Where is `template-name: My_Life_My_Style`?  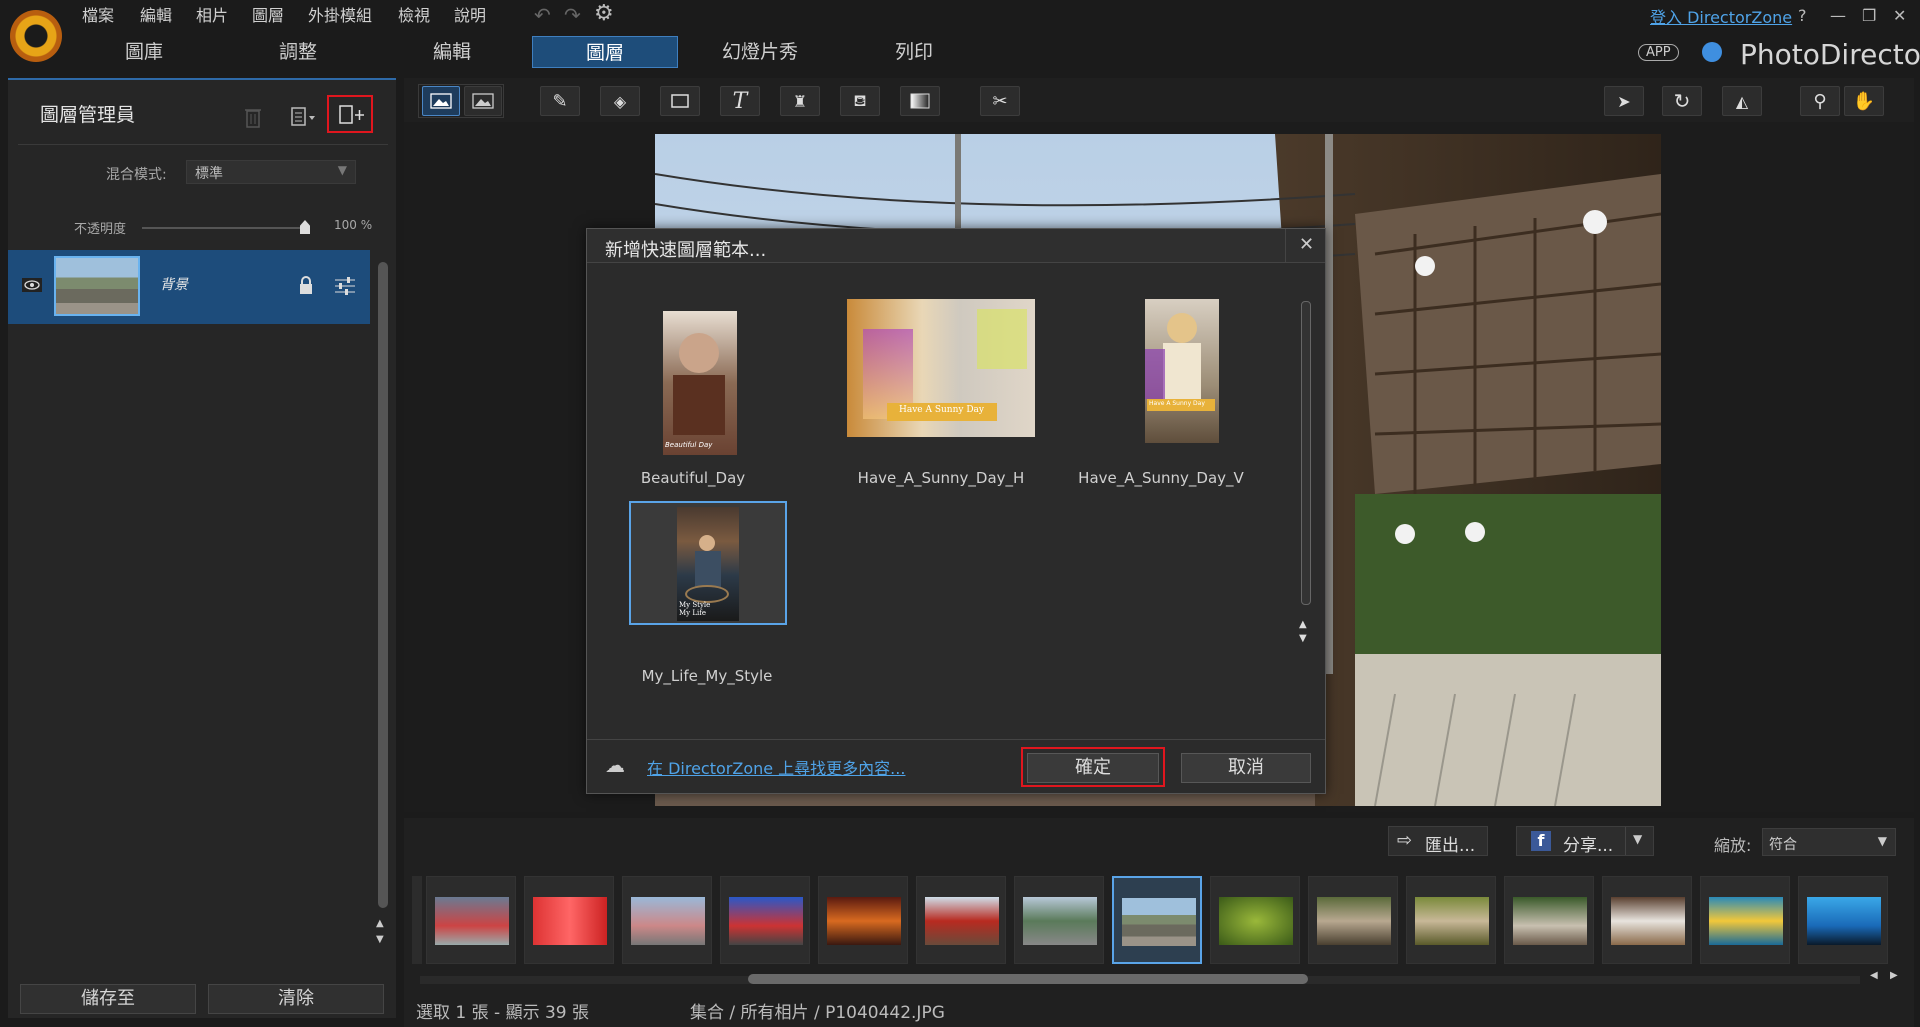
template-name: My_Life_My_Style is located at coordinates (707, 676).